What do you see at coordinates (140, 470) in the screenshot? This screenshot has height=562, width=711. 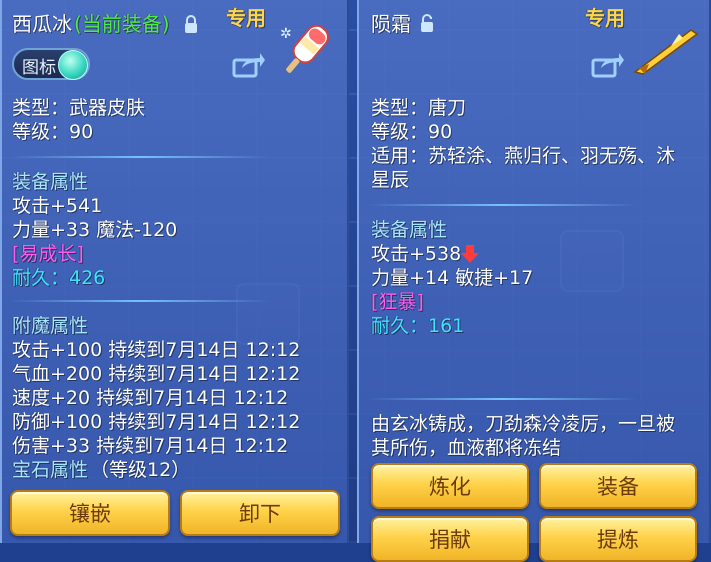 I see `gem-level: （等级12）` at bounding box center [140, 470].